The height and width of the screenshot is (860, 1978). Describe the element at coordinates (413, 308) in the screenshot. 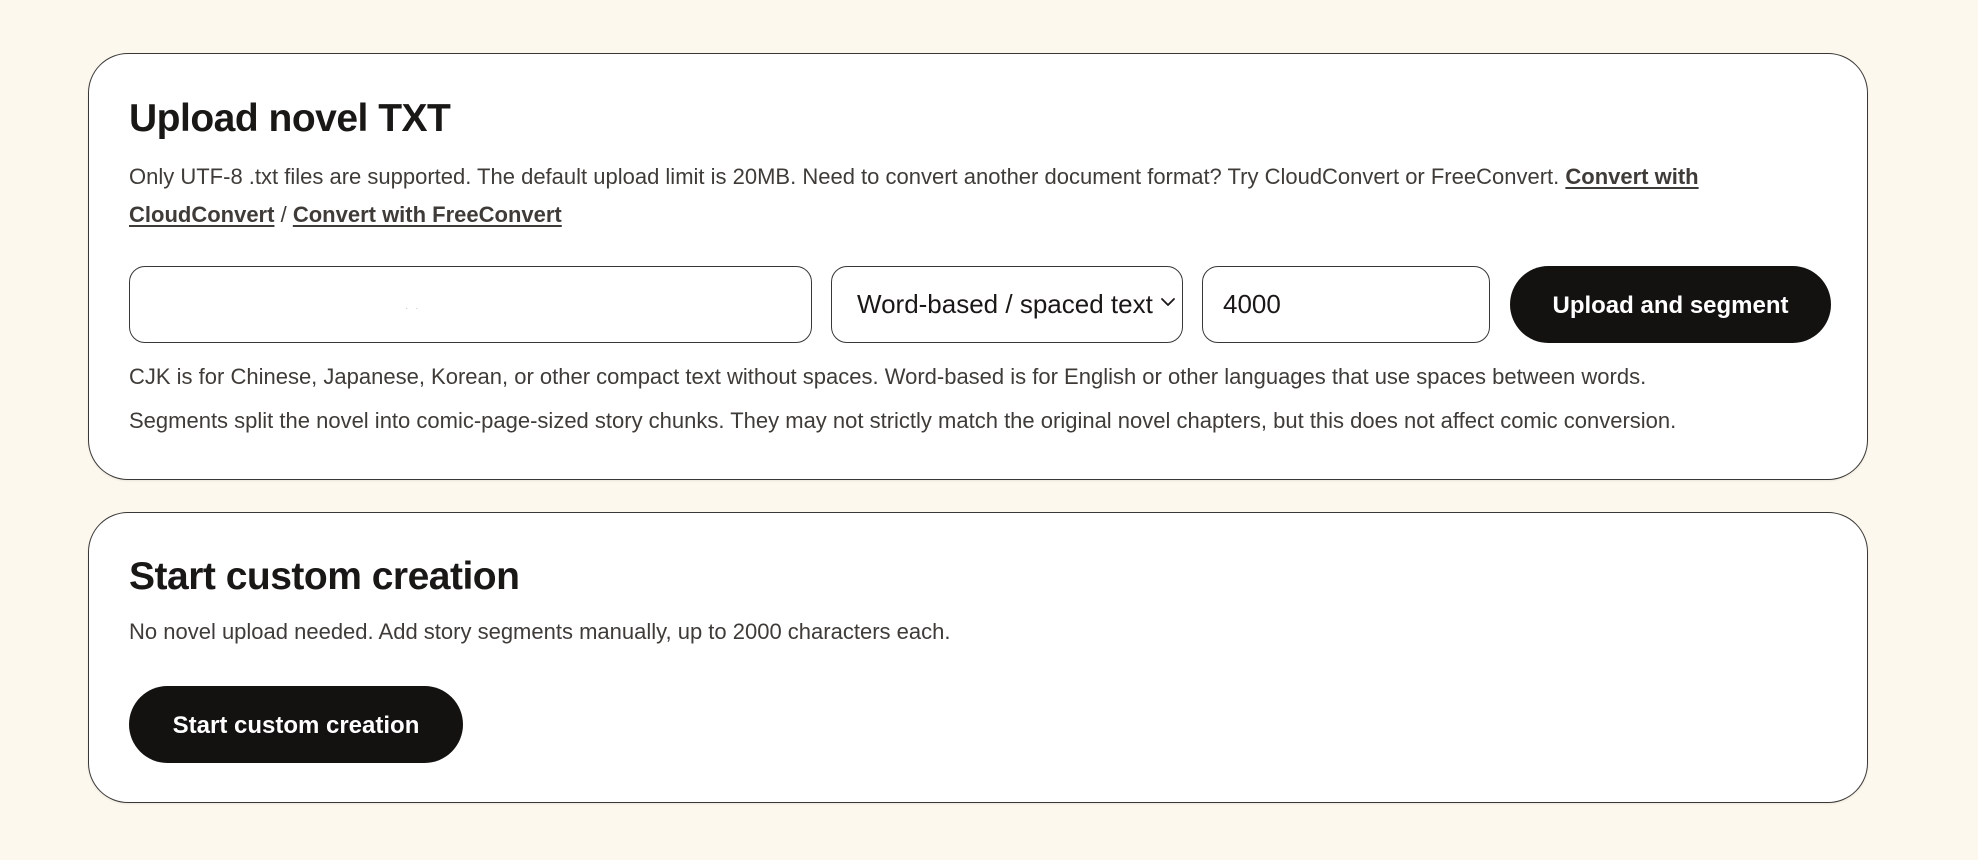

I see `file-input-value: · ·` at that location.